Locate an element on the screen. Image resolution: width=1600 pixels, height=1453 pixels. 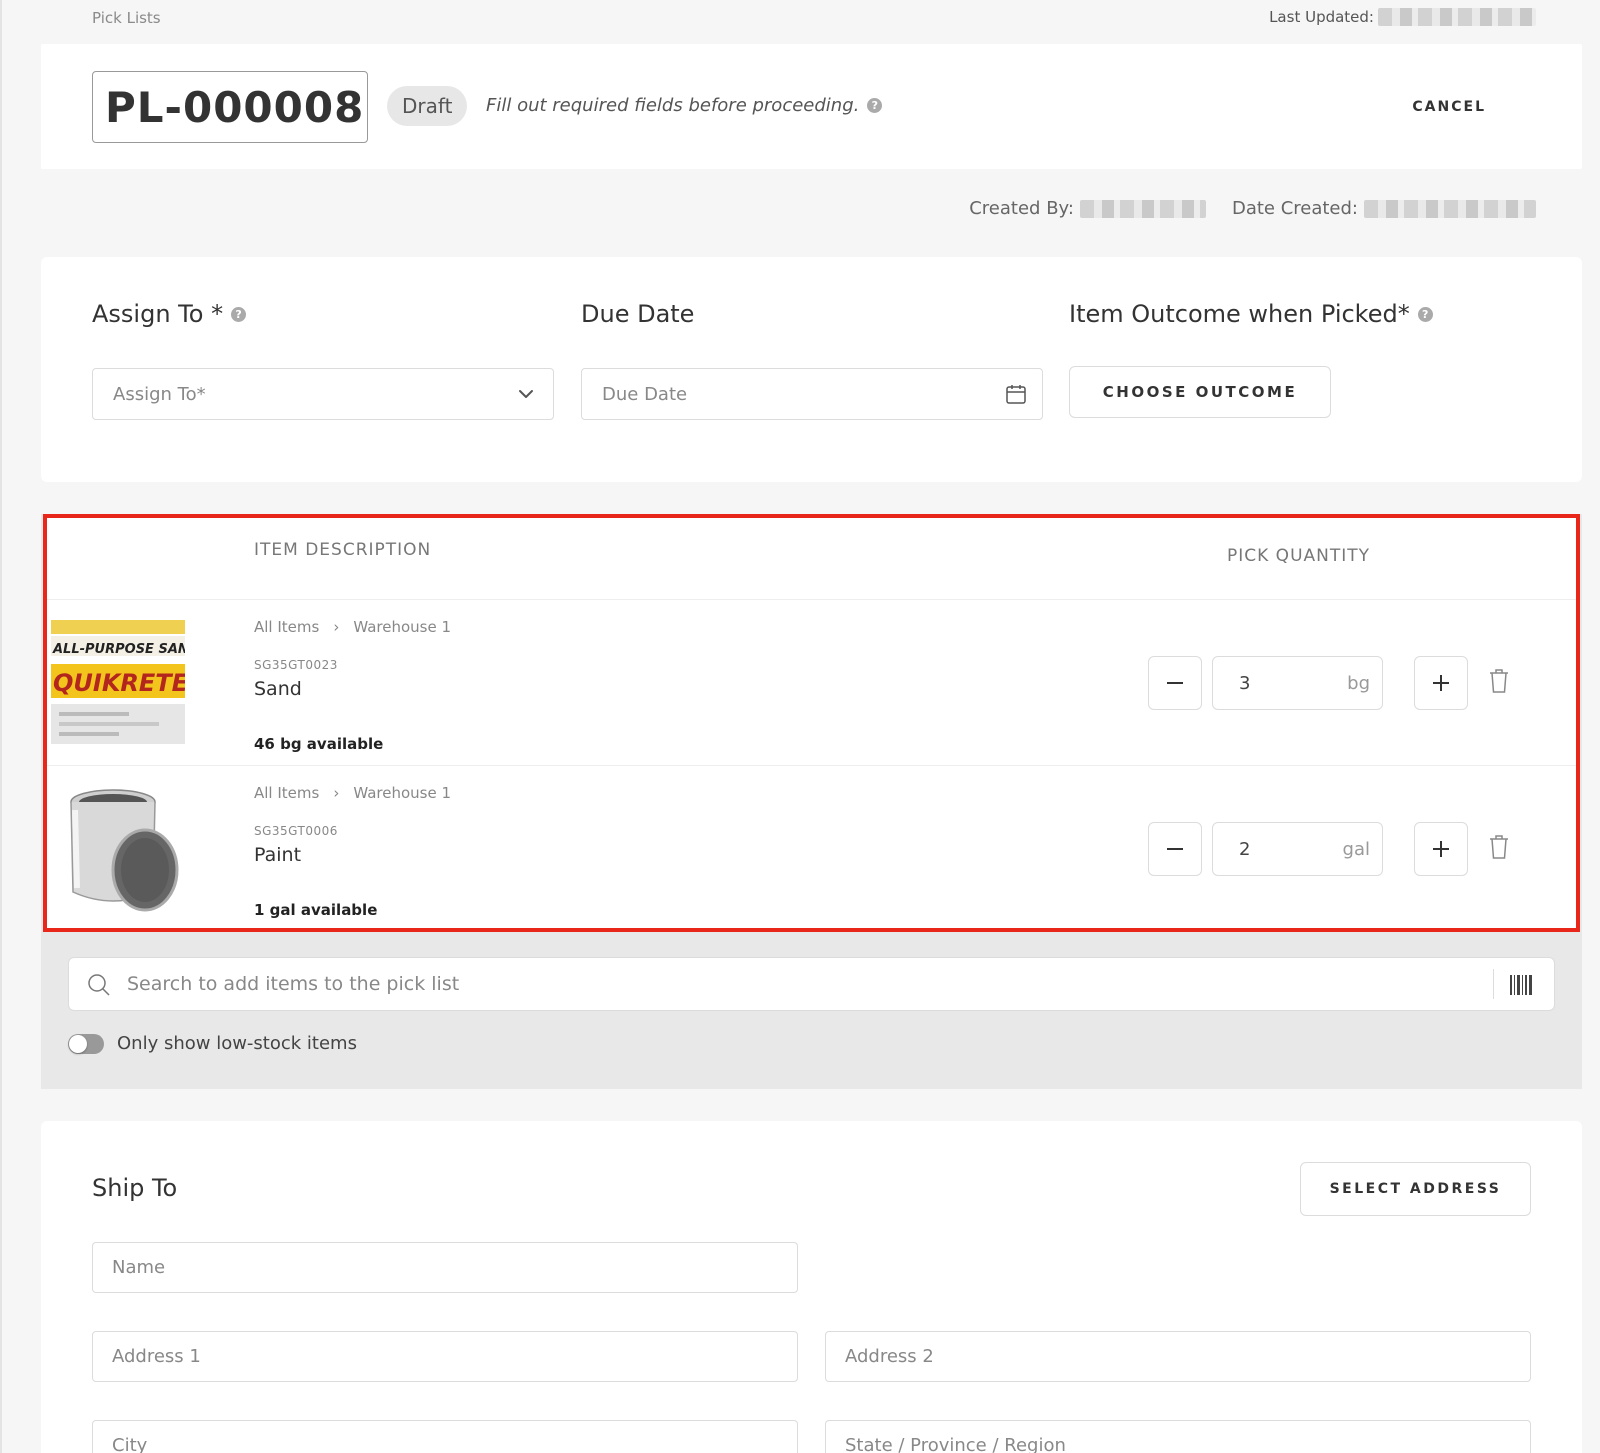
address1-field is located at coordinates (445, 1356).